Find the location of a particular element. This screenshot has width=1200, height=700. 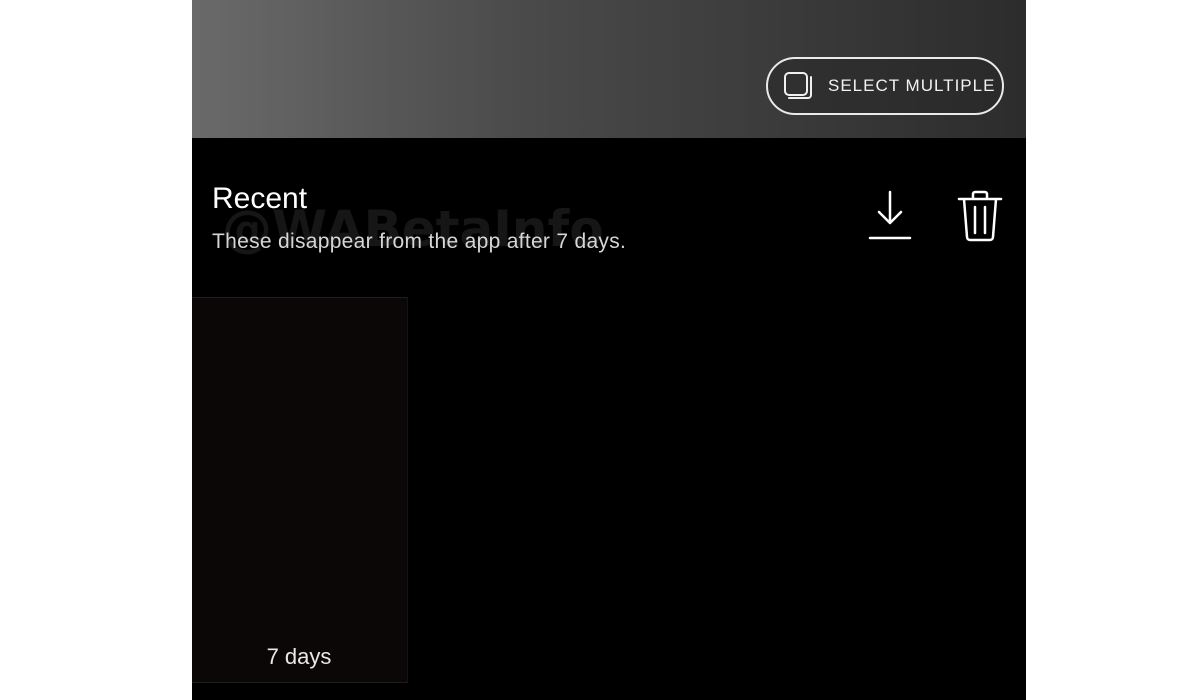

section-title: Recent is located at coordinates (260, 198).